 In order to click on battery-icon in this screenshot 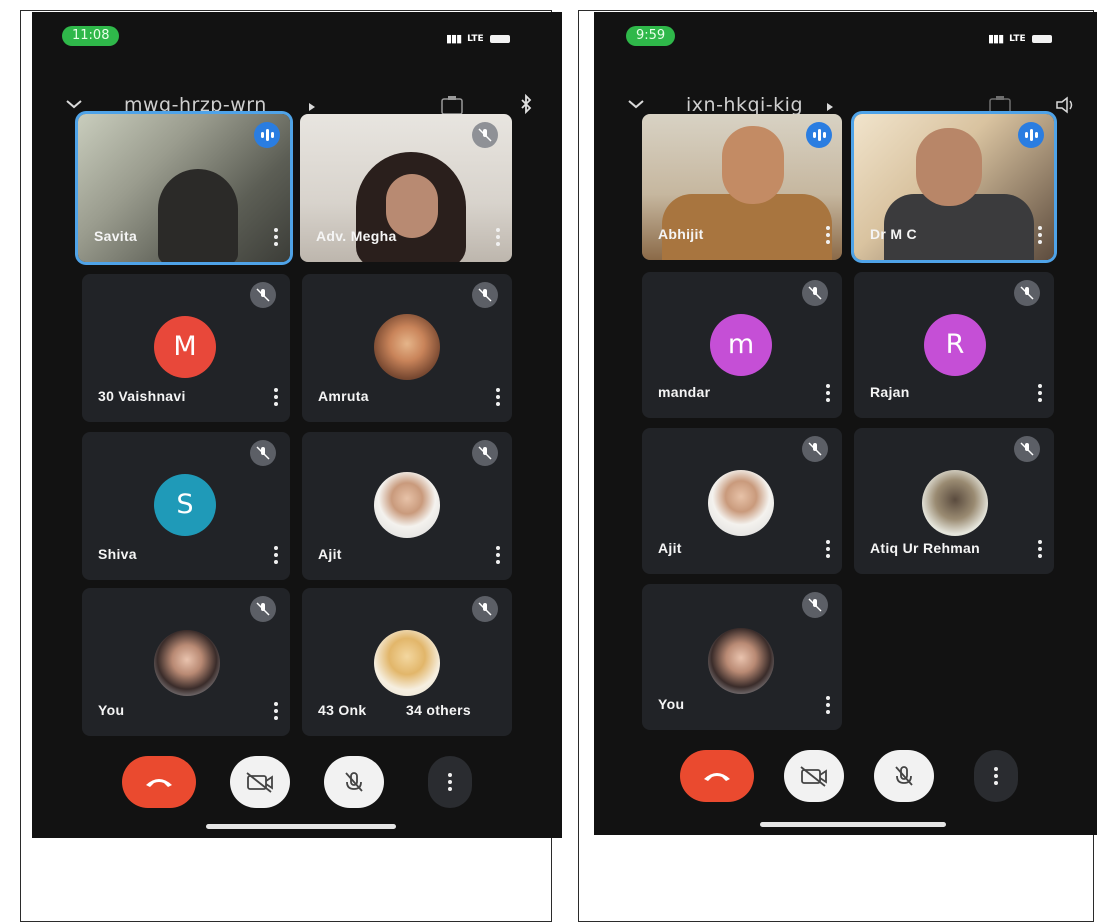, I will do `click(499, 38)`.